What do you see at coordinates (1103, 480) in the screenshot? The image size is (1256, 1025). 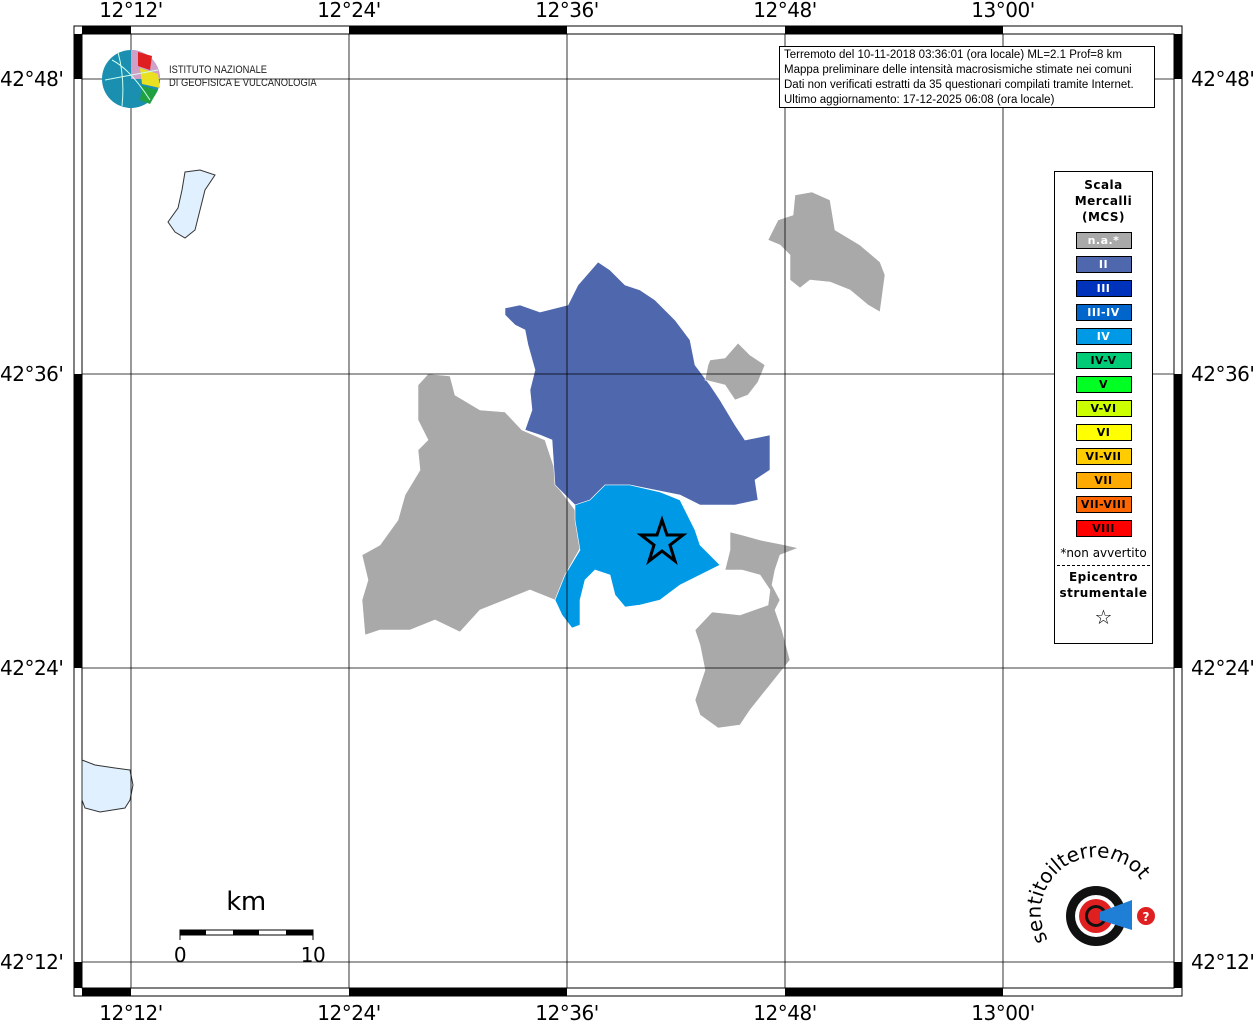 I see `legend-swatch: VII` at bounding box center [1103, 480].